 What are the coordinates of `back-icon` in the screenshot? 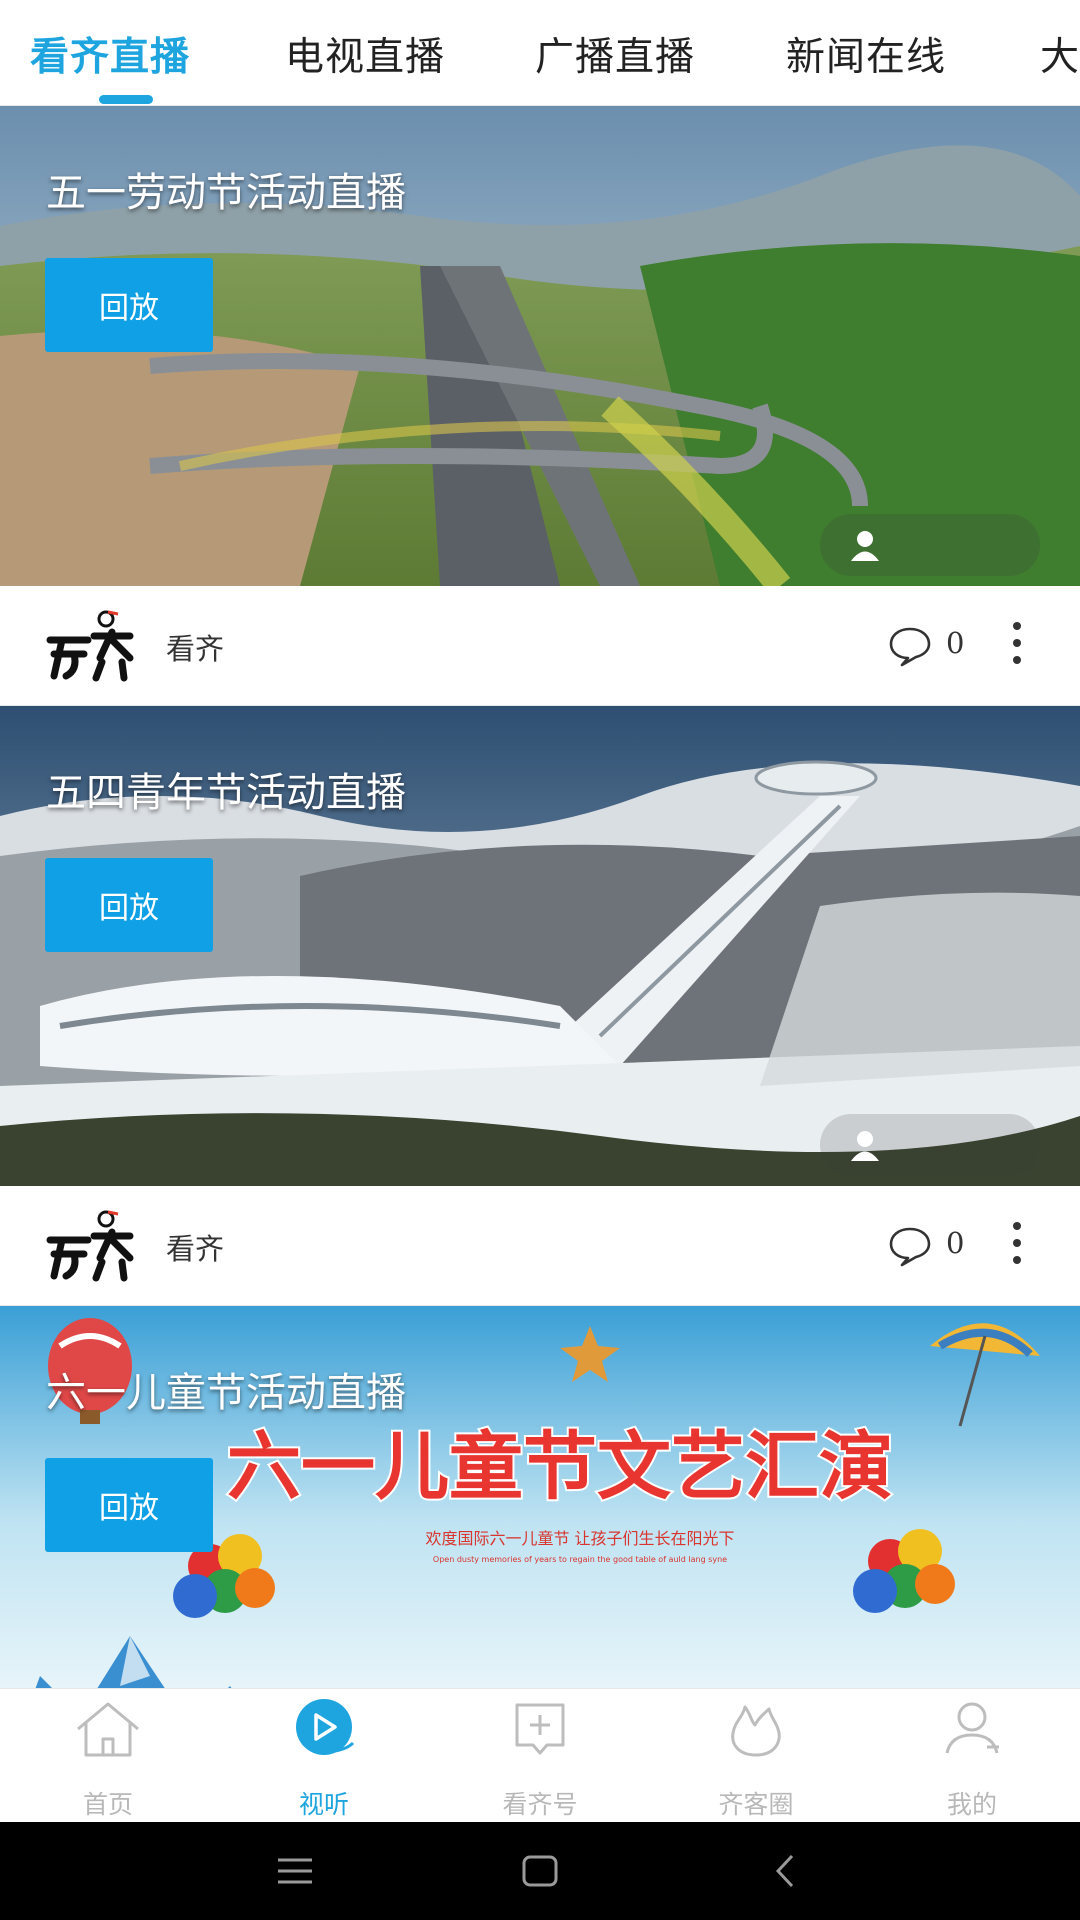 It's located at (785, 1871).